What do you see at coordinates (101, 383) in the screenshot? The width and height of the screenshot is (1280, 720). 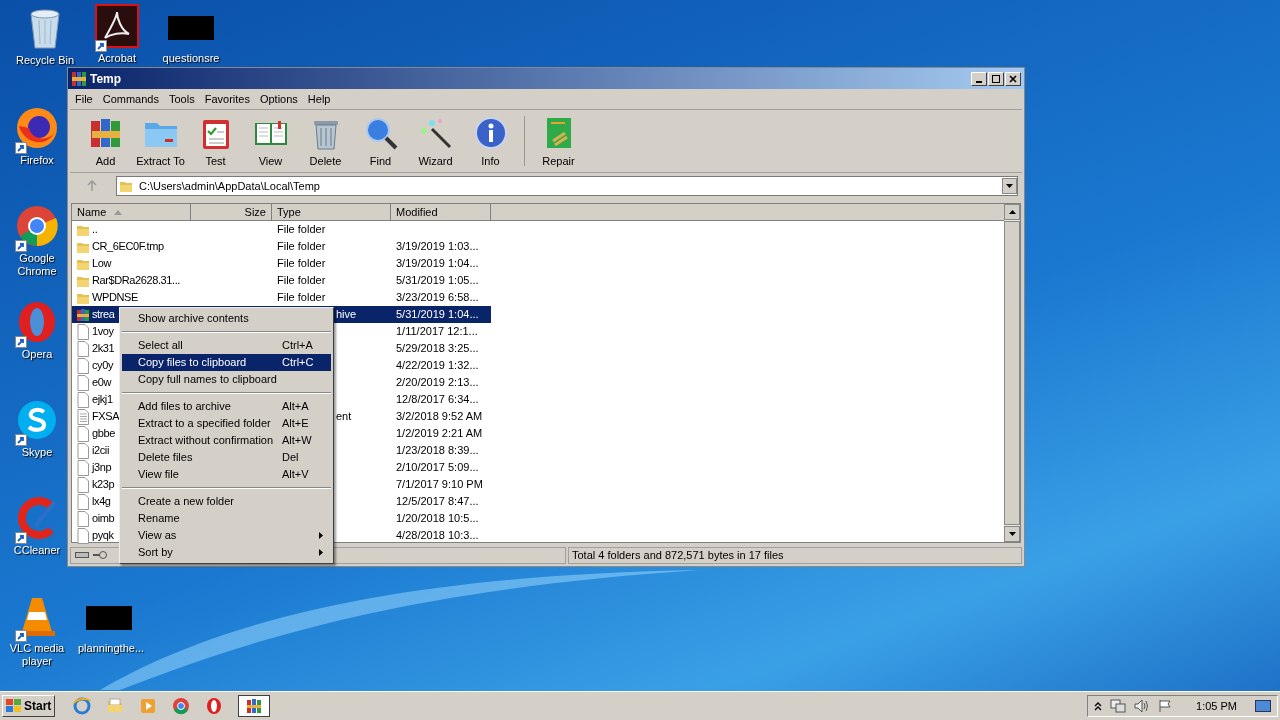 I see `file-name: e0w` at bounding box center [101, 383].